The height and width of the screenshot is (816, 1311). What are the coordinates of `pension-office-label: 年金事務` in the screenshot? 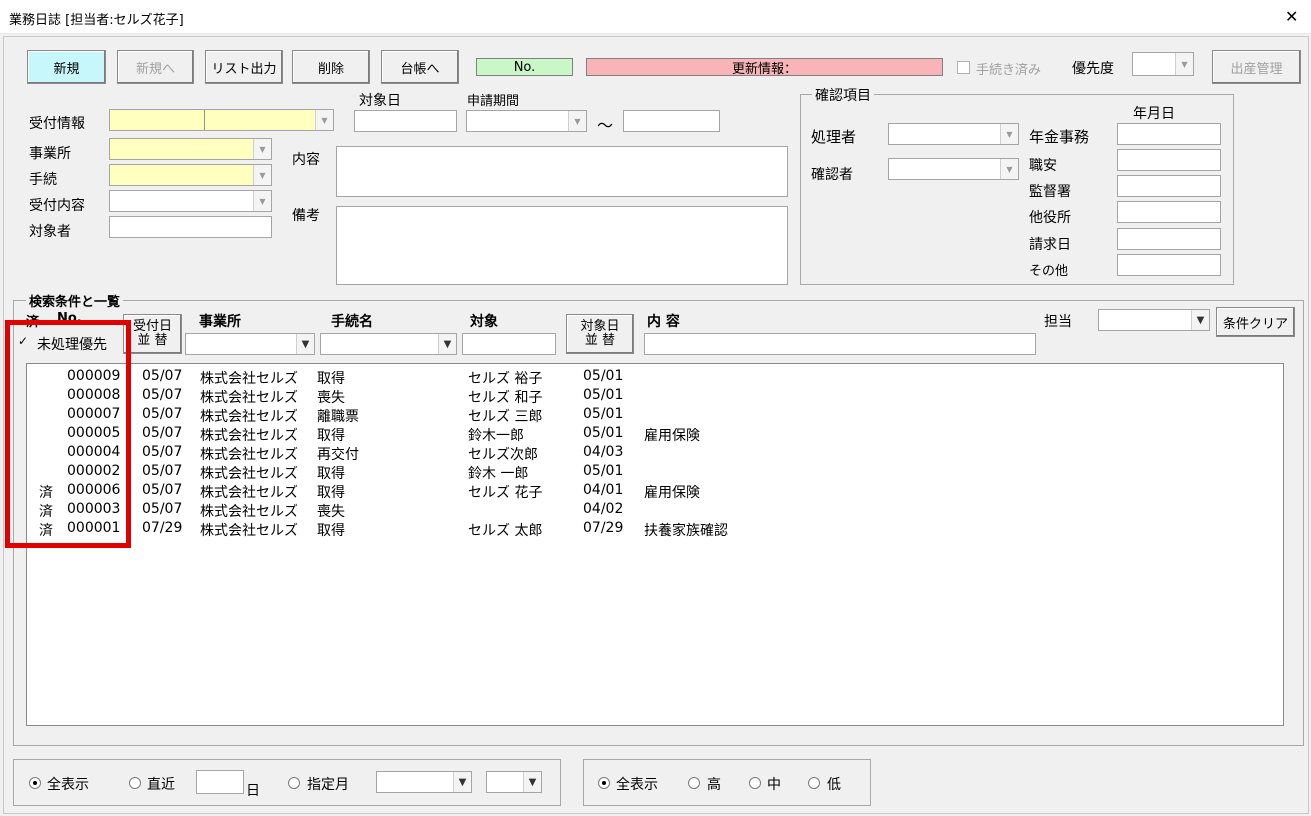 It's located at (1059, 137).